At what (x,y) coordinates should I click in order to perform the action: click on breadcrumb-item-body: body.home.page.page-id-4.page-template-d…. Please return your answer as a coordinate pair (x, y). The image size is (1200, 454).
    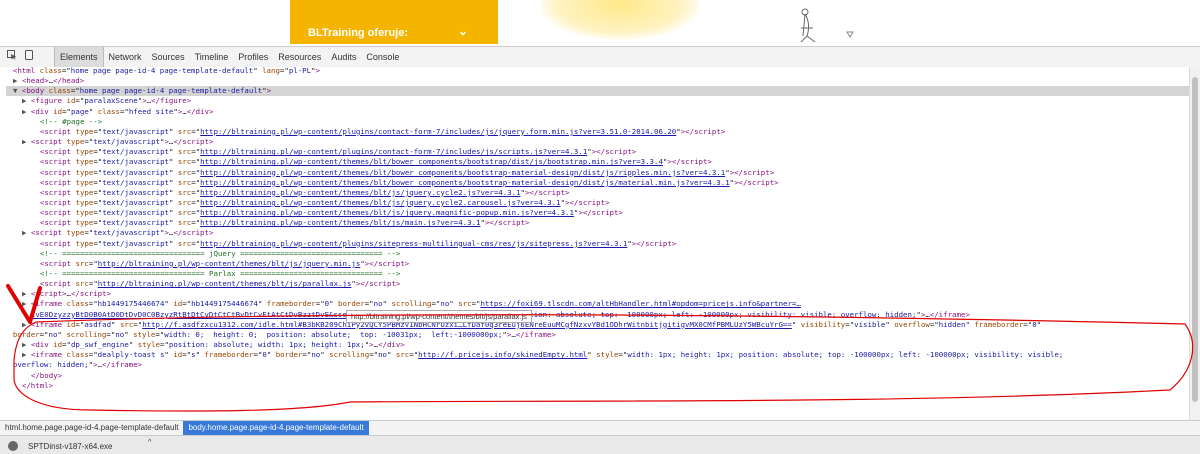
    Looking at the image, I should click on (276, 428).